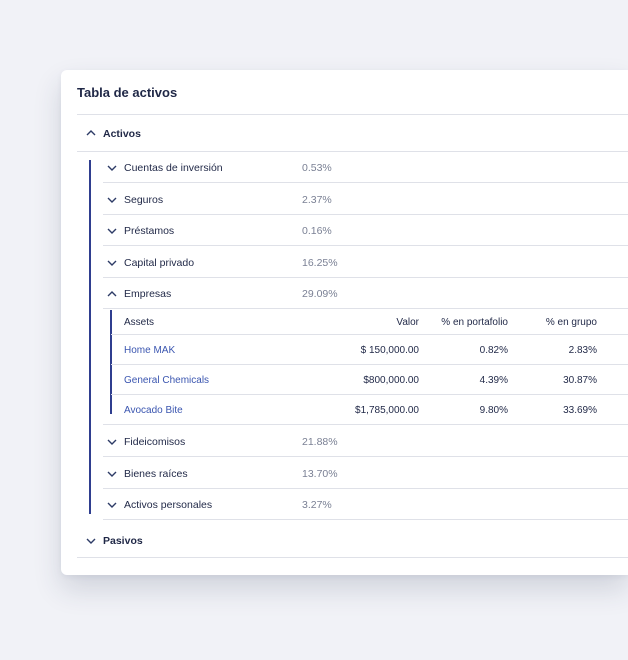 This screenshot has width=628, height=660. I want to click on category-label: Cuentas de inversión, so click(173, 168).